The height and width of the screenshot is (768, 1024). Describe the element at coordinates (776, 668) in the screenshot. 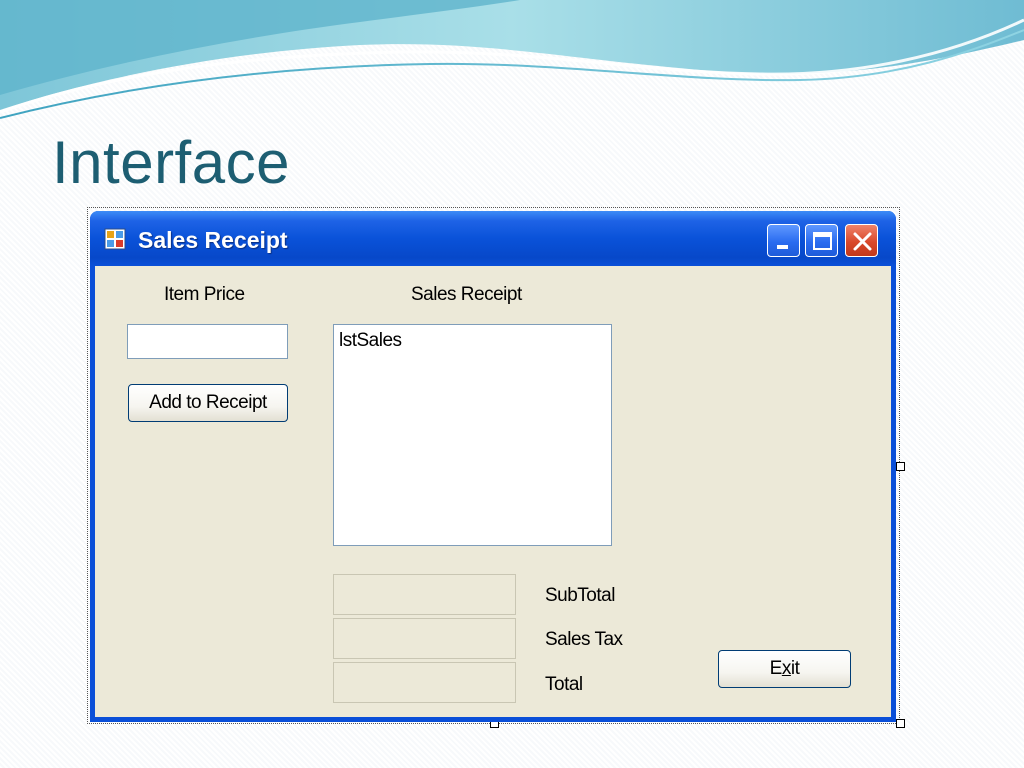

I see `exit-label-start: E` at that location.